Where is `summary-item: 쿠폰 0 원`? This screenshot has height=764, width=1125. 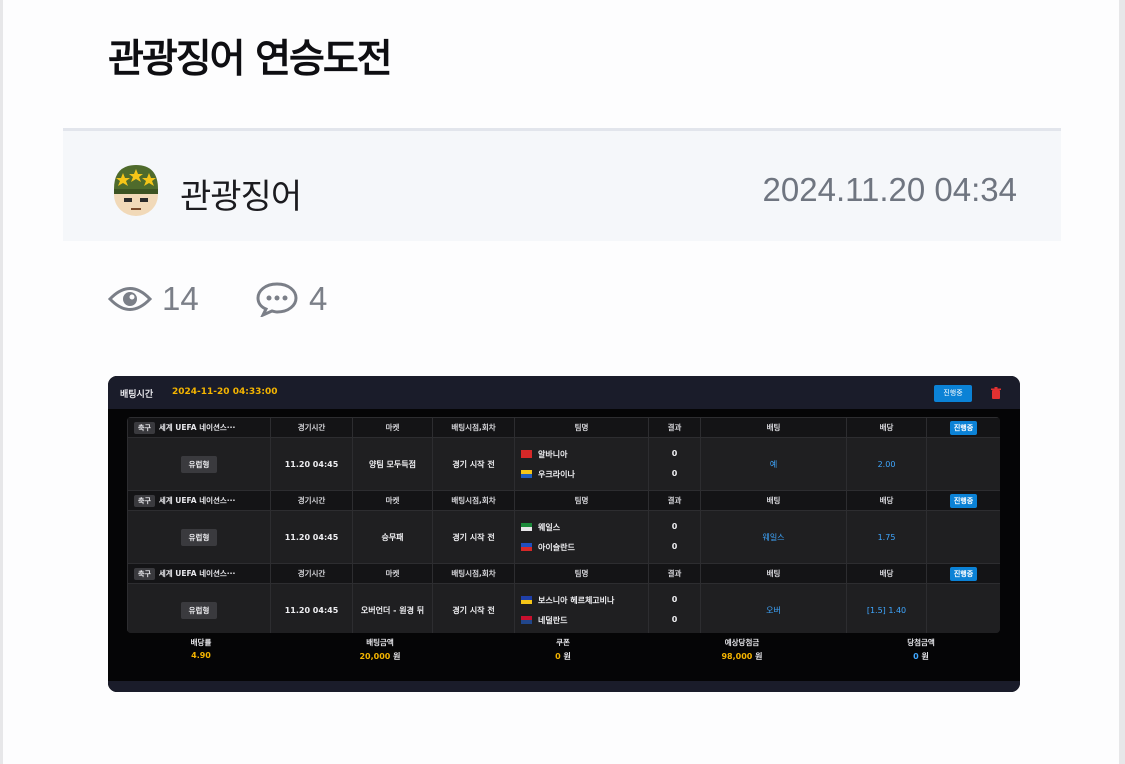 summary-item: 쿠폰 0 원 is located at coordinates (563, 649).